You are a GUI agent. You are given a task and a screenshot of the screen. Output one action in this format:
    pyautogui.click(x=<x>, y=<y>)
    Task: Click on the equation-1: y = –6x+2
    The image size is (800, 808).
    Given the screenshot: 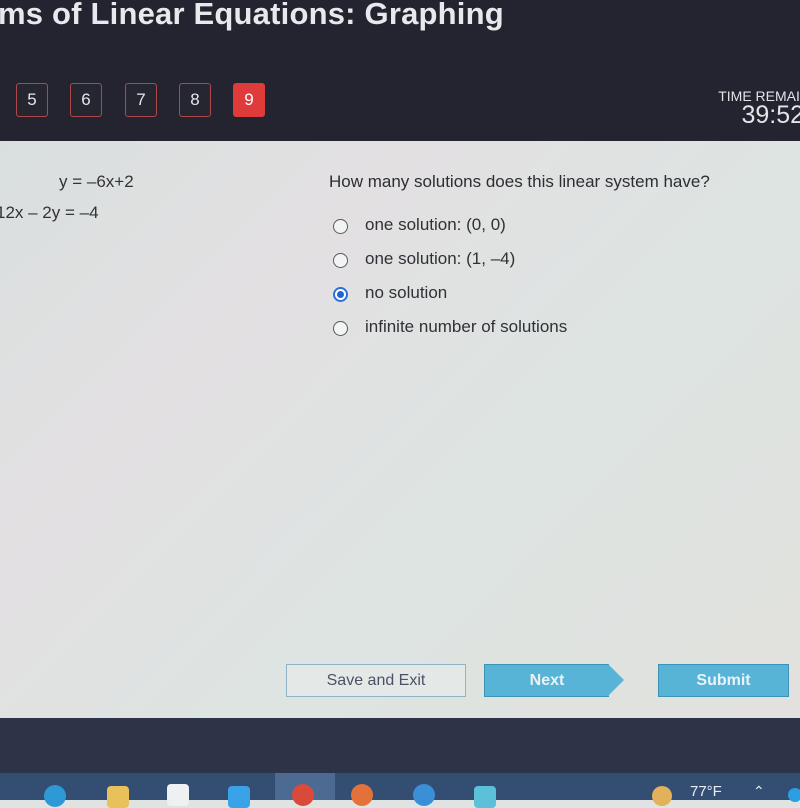 What is the action you would take?
    pyautogui.click(x=96, y=181)
    